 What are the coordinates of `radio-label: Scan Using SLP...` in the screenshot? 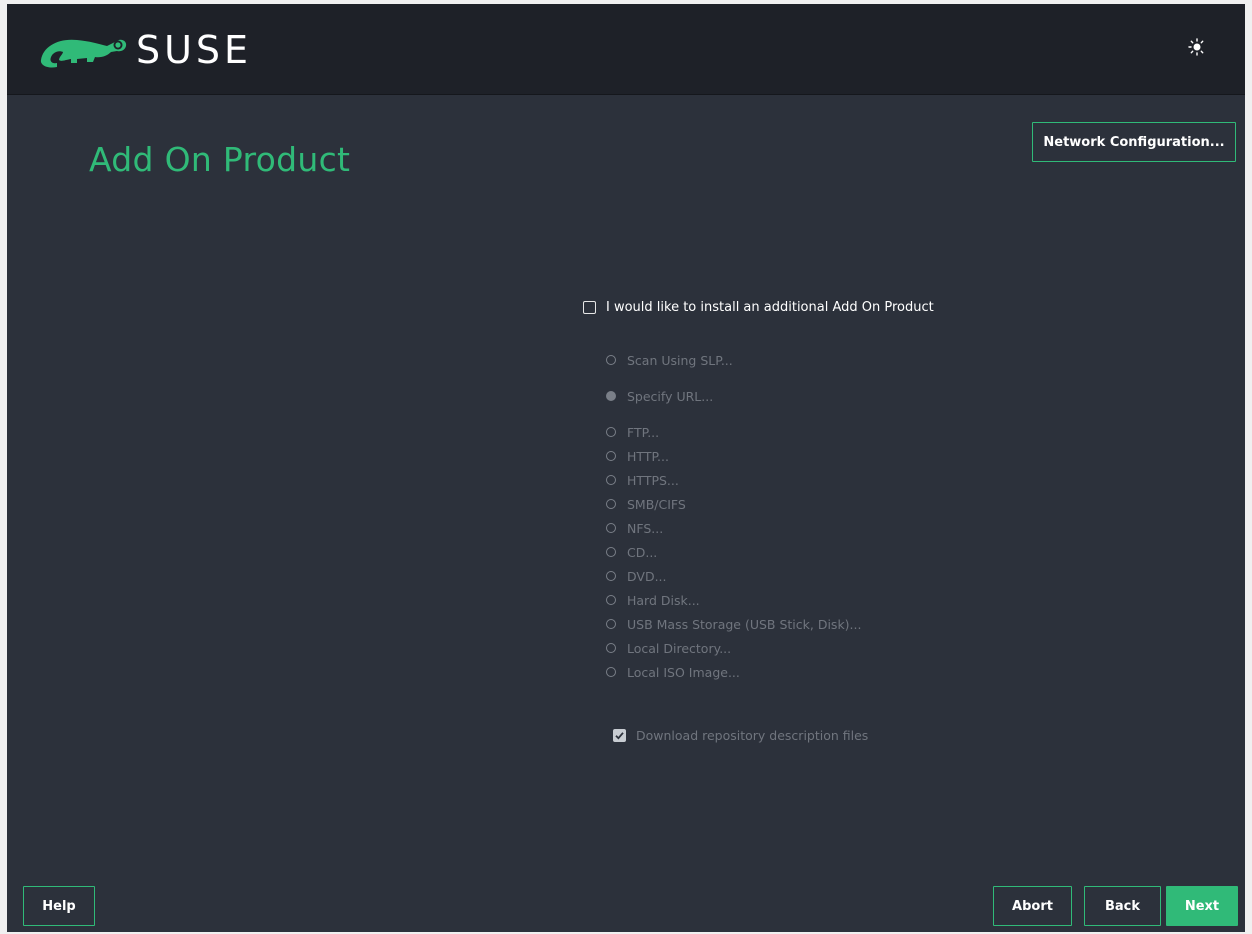 It's located at (680, 360).